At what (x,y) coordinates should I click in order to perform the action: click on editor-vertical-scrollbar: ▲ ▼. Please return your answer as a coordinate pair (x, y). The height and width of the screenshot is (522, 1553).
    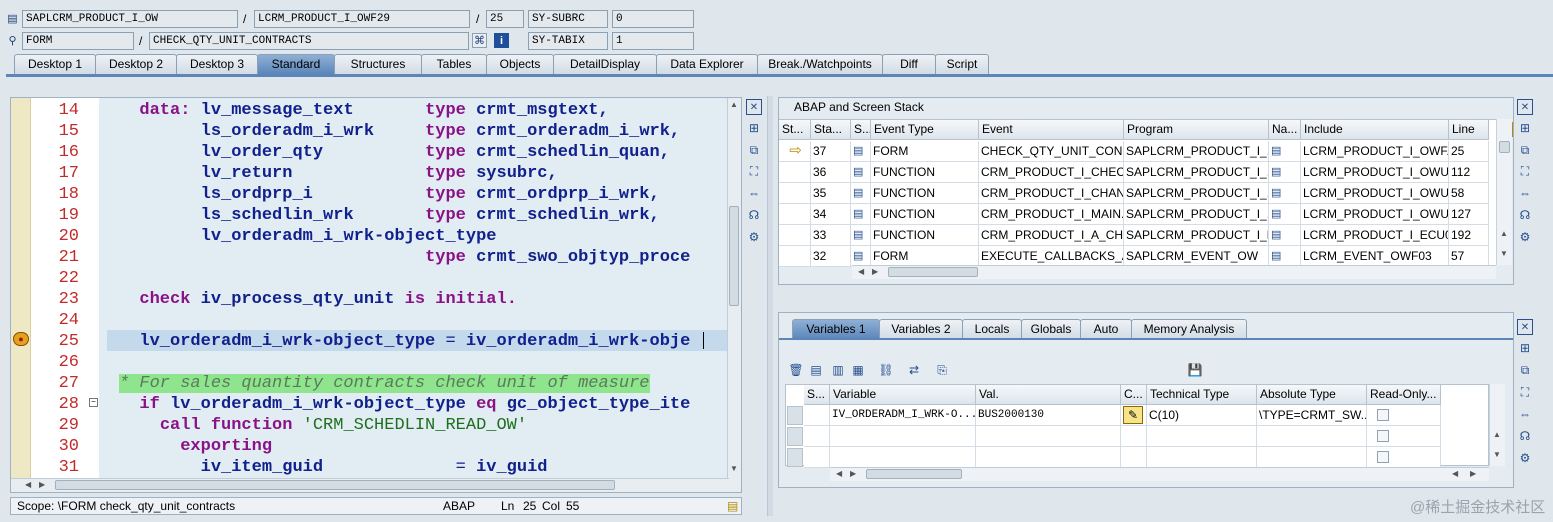
    Looking at the image, I should click on (734, 295).